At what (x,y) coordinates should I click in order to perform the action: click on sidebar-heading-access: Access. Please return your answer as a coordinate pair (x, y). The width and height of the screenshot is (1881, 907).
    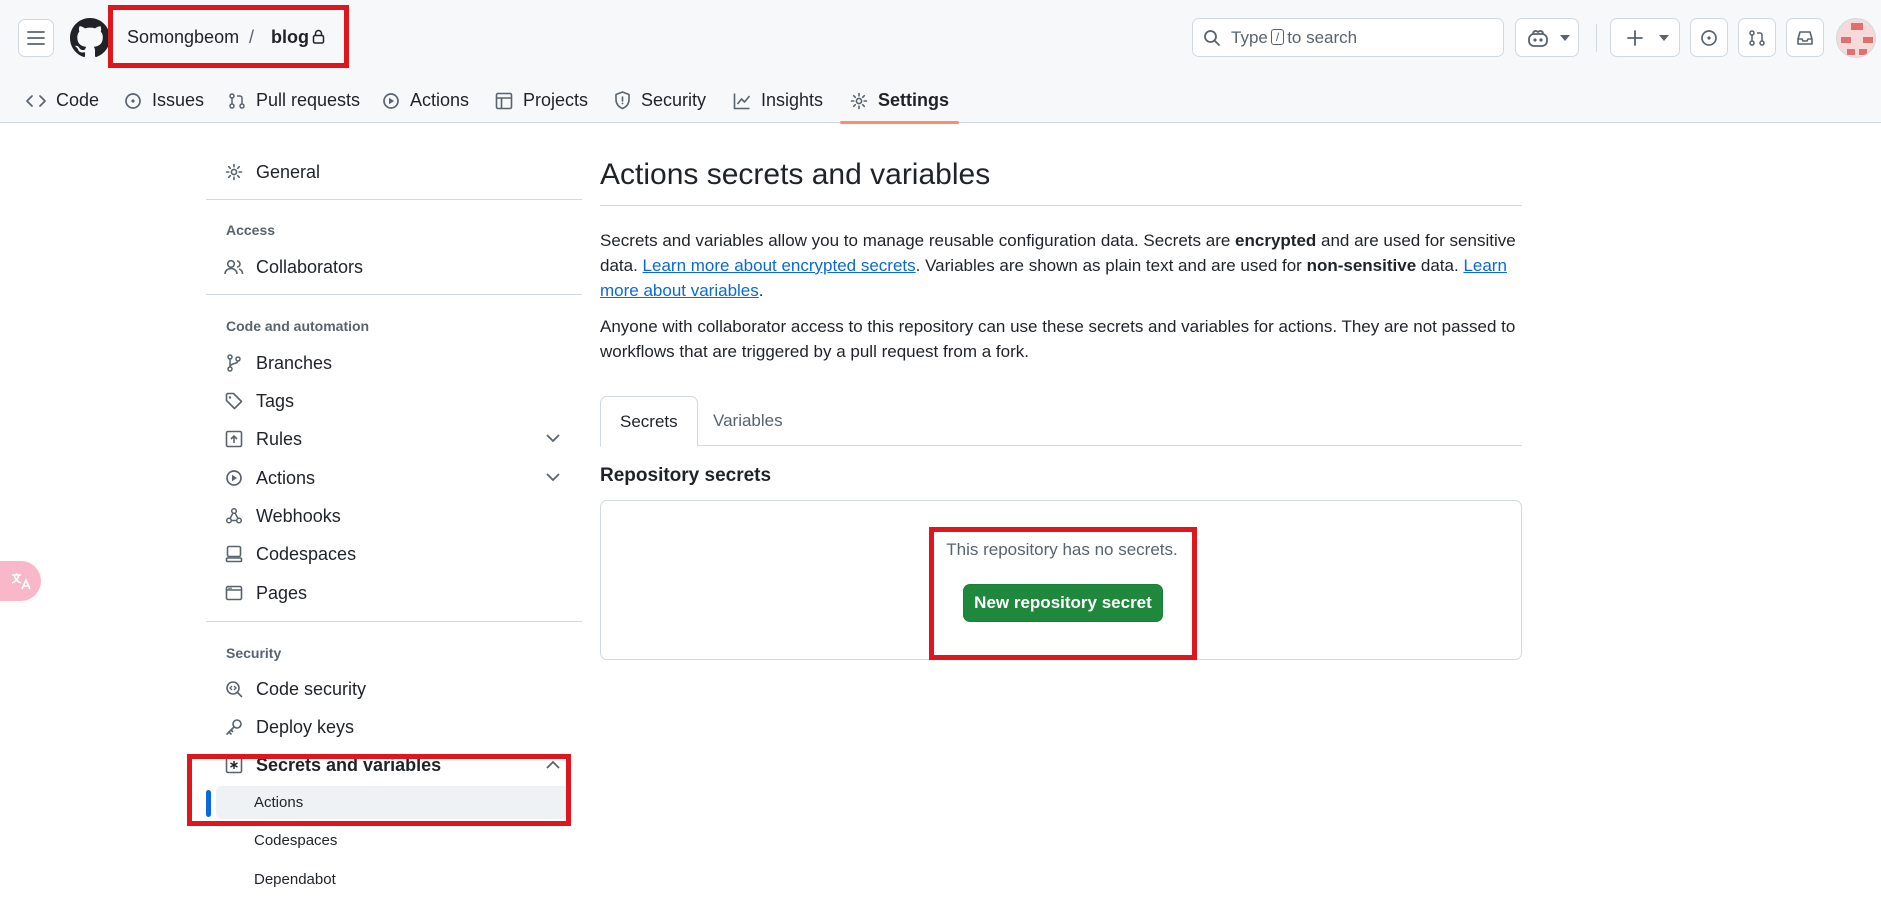
    Looking at the image, I should click on (251, 230).